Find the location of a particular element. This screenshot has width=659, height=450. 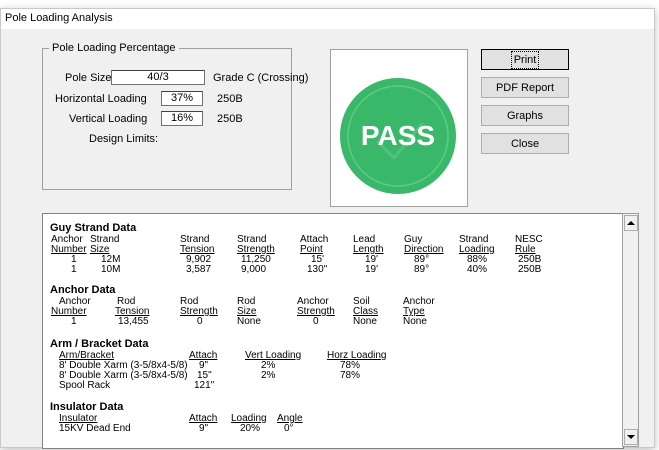

arm-cell: 2% is located at coordinates (268, 375).